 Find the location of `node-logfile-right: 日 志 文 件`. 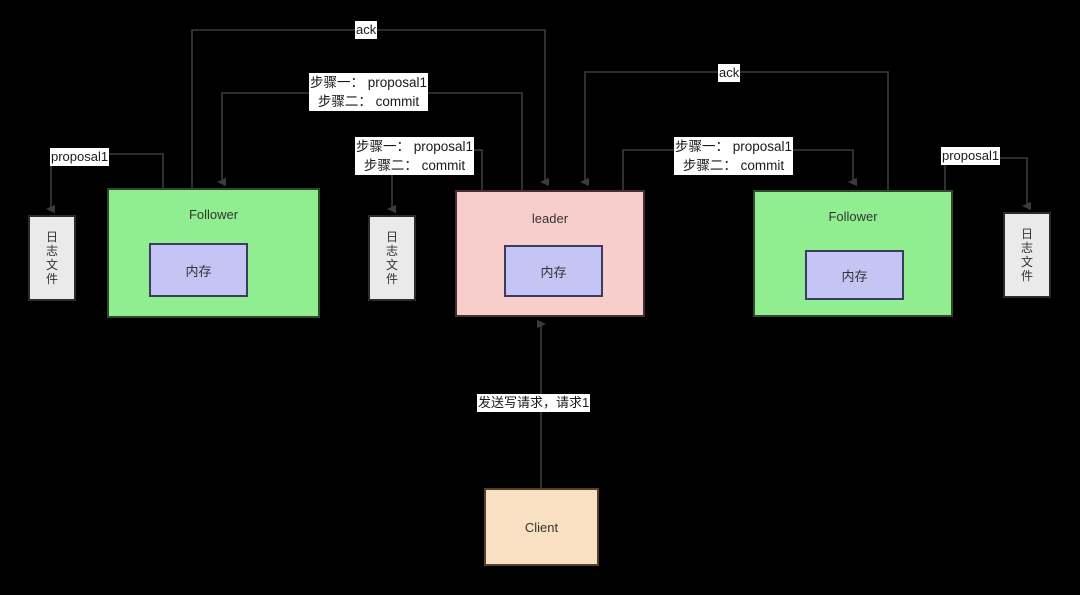

node-logfile-right: 日 志 文 件 is located at coordinates (1027, 255).